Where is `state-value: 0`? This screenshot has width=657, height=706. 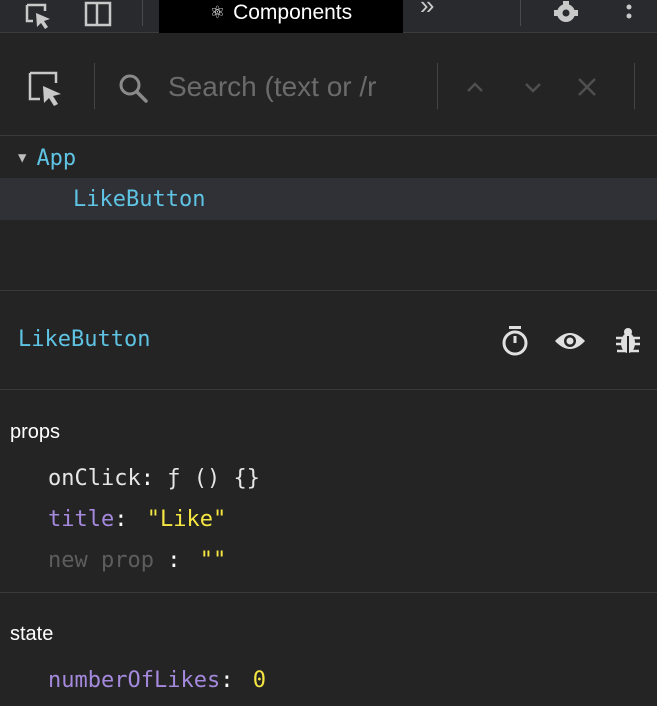 state-value: 0 is located at coordinates (259, 680).